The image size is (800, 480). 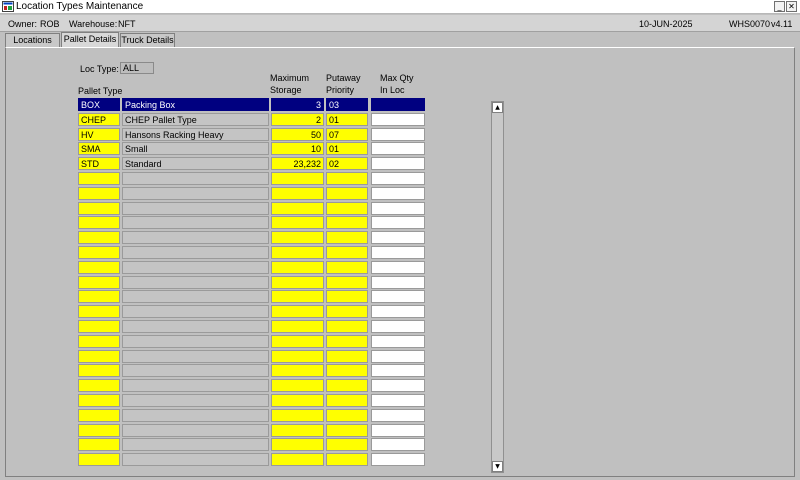 What do you see at coordinates (791, 6) in the screenshot?
I see `close-button: ✕` at bounding box center [791, 6].